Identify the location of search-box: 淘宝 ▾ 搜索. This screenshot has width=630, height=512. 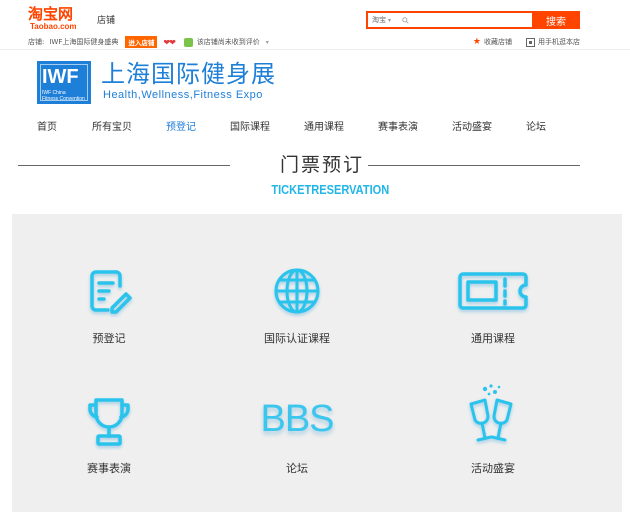
(473, 20).